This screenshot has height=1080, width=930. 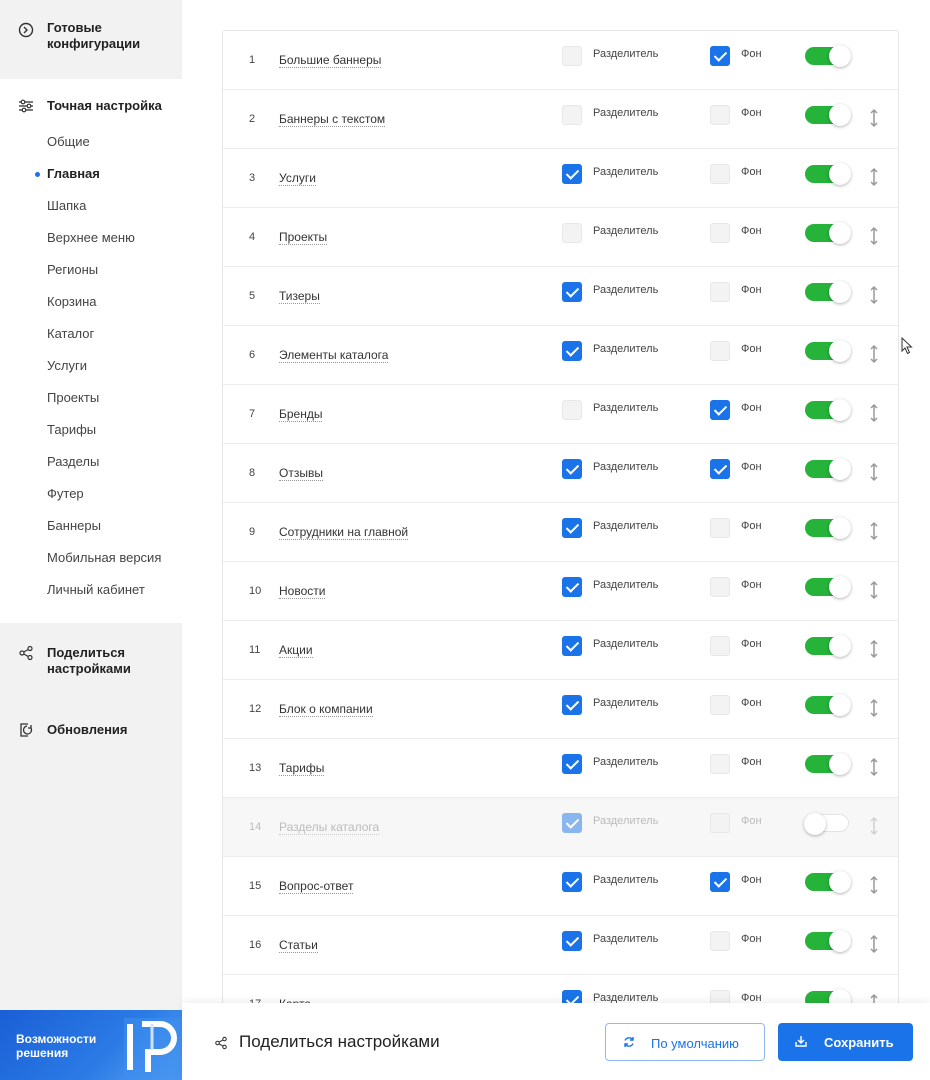 What do you see at coordinates (297, 178) in the screenshot?
I see `block-name: Услуги` at bounding box center [297, 178].